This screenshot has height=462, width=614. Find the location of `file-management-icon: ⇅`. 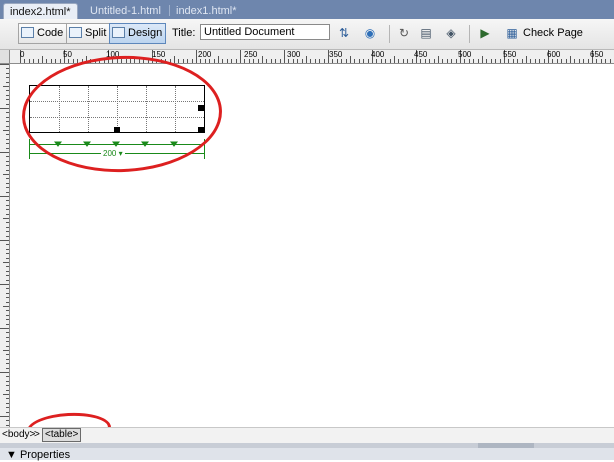

file-management-icon: ⇅ is located at coordinates (344, 33).